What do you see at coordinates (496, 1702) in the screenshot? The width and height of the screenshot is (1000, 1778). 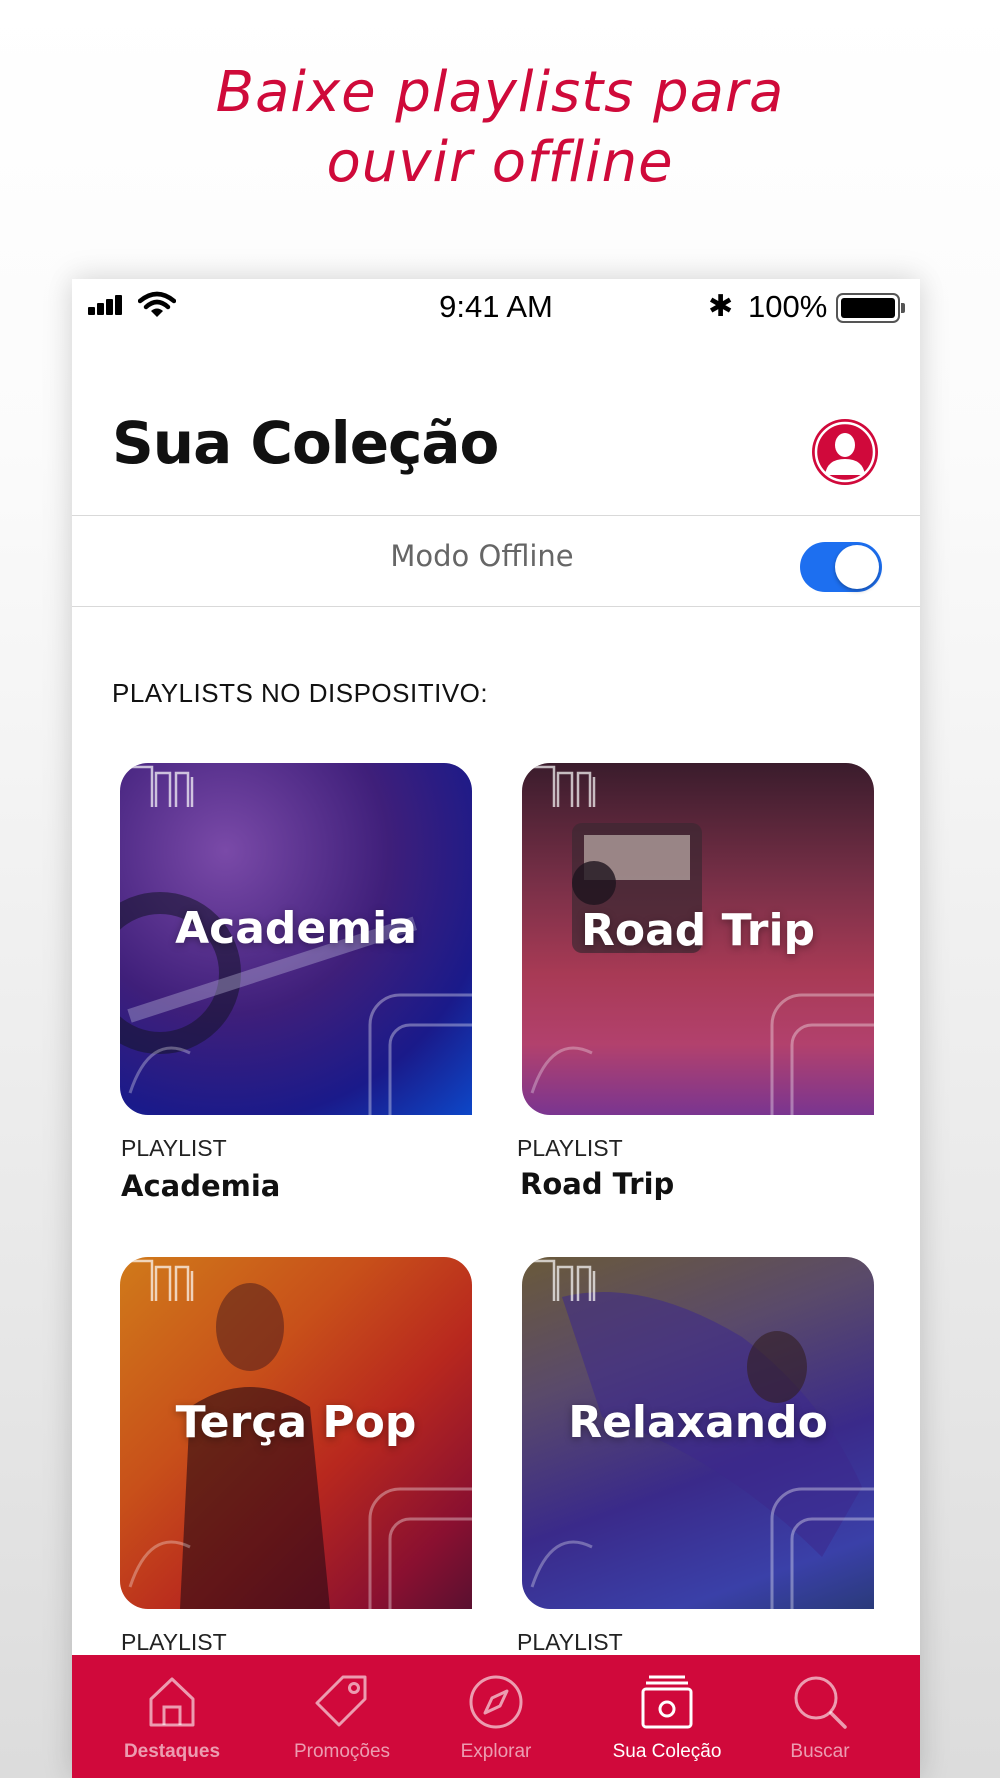 I see `compass-icon` at bounding box center [496, 1702].